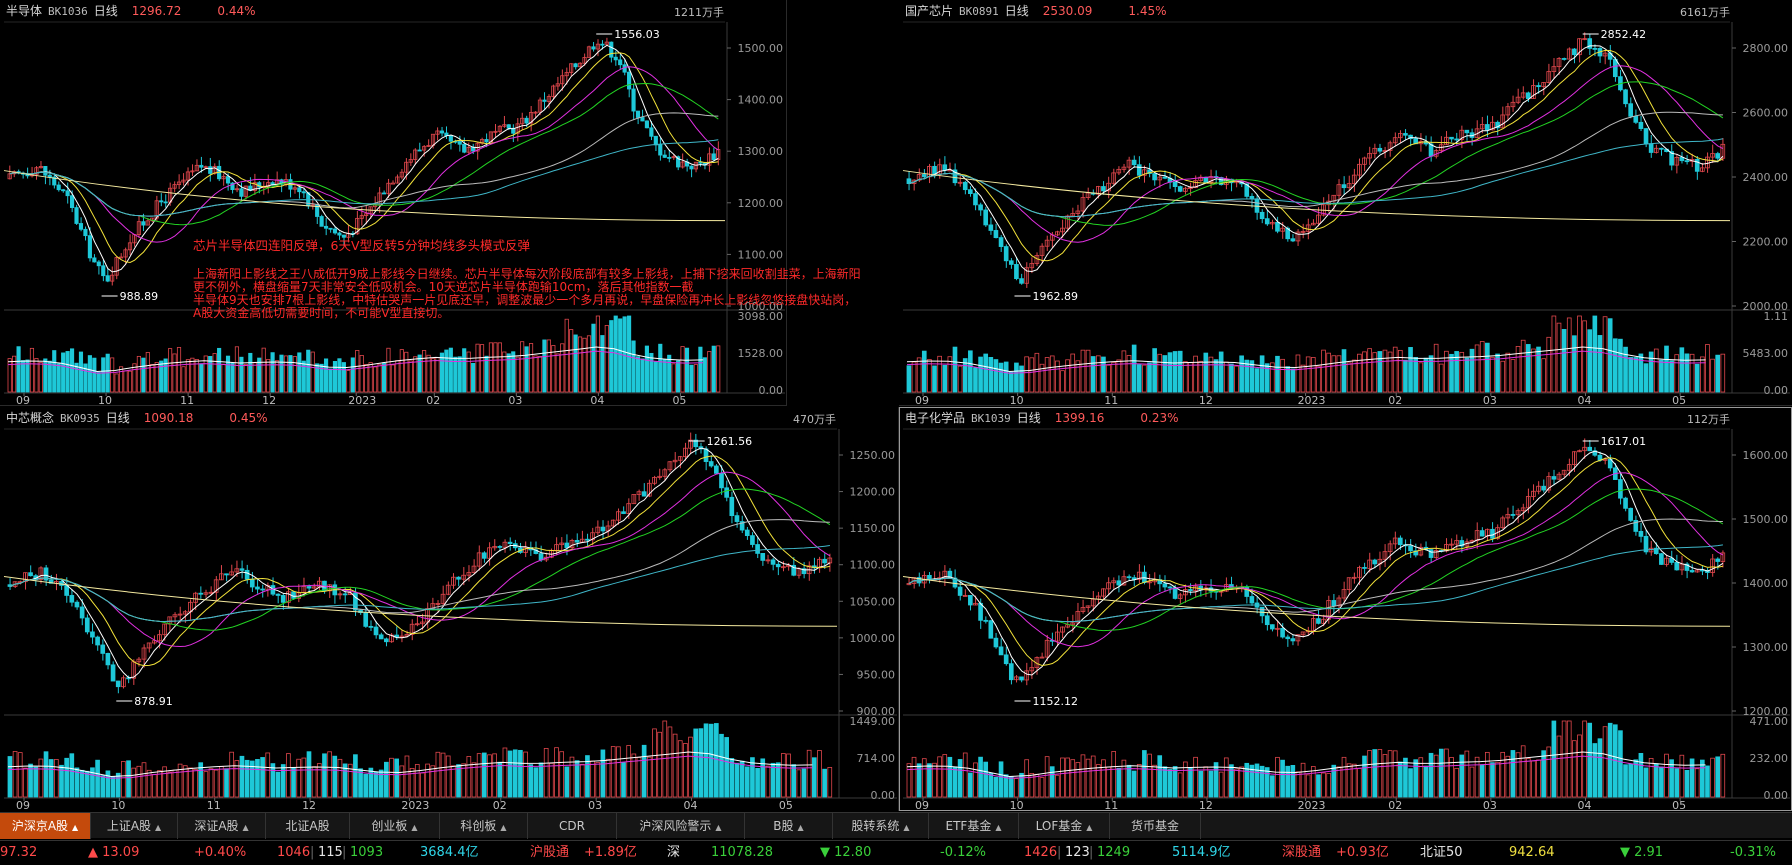  I want to click on tab-shanghai-a: 上证A股 ▲, so click(134, 826).